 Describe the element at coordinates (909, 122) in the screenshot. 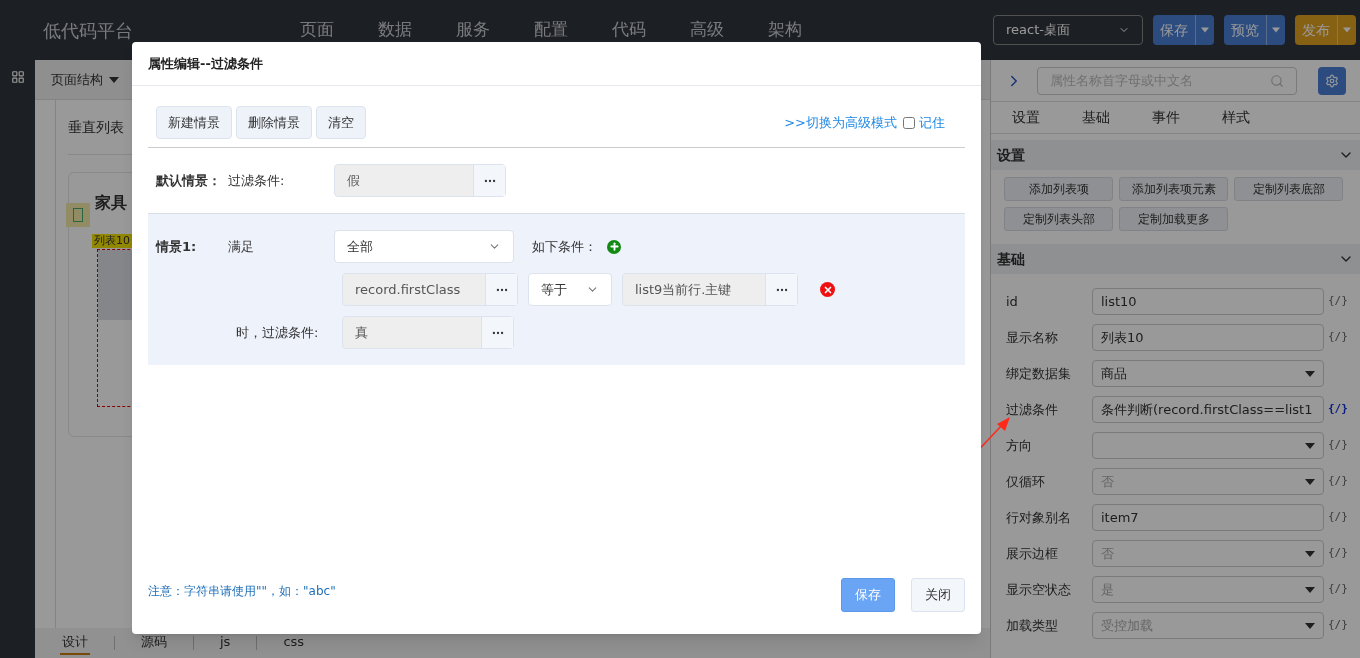

I see `remember-checkbox` at that location.